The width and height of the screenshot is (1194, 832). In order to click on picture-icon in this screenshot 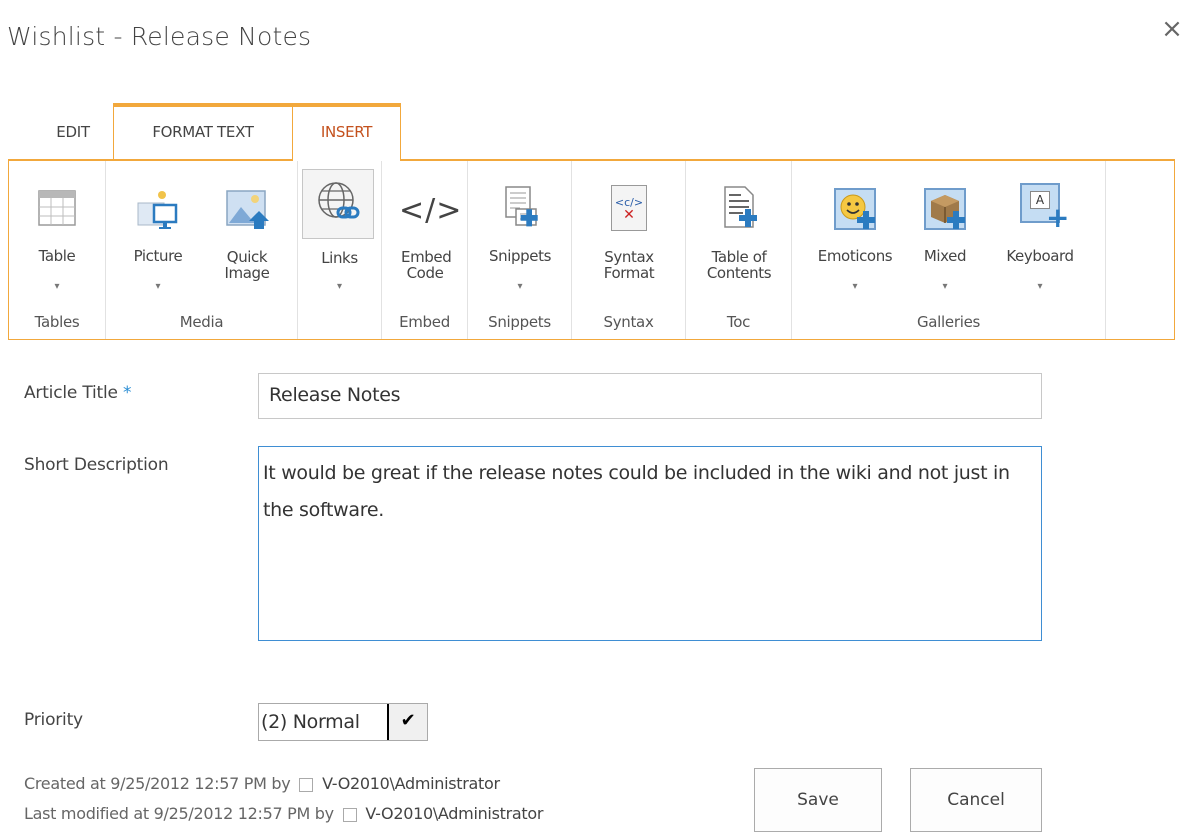, I will do `click(157, 210)`.